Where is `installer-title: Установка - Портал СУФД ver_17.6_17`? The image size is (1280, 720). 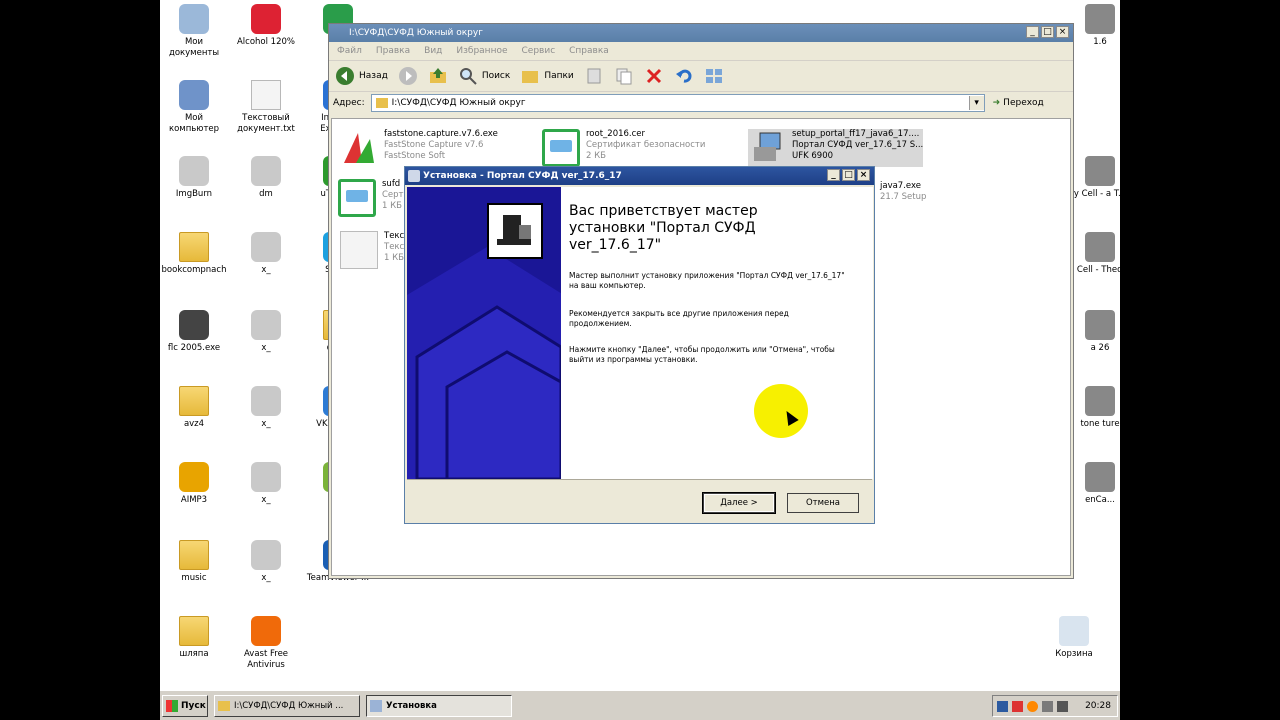 installer-title: Установка - Портал СУФД ver_17.6_17 is located at coordinates (522, 176).